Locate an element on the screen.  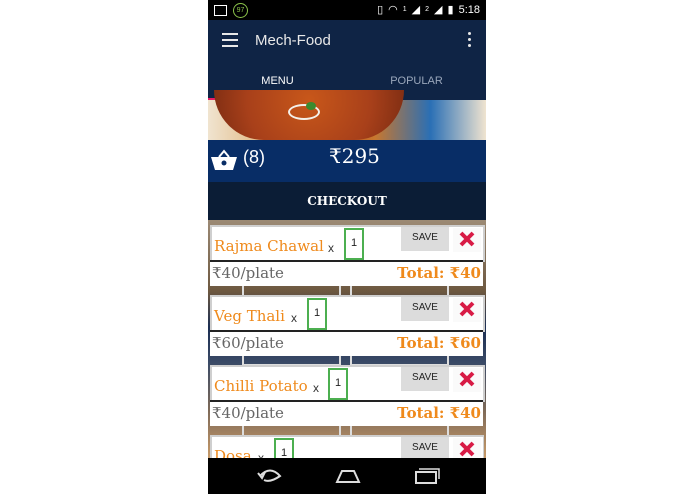
food-banner-image is located at coordinates (347, 115).